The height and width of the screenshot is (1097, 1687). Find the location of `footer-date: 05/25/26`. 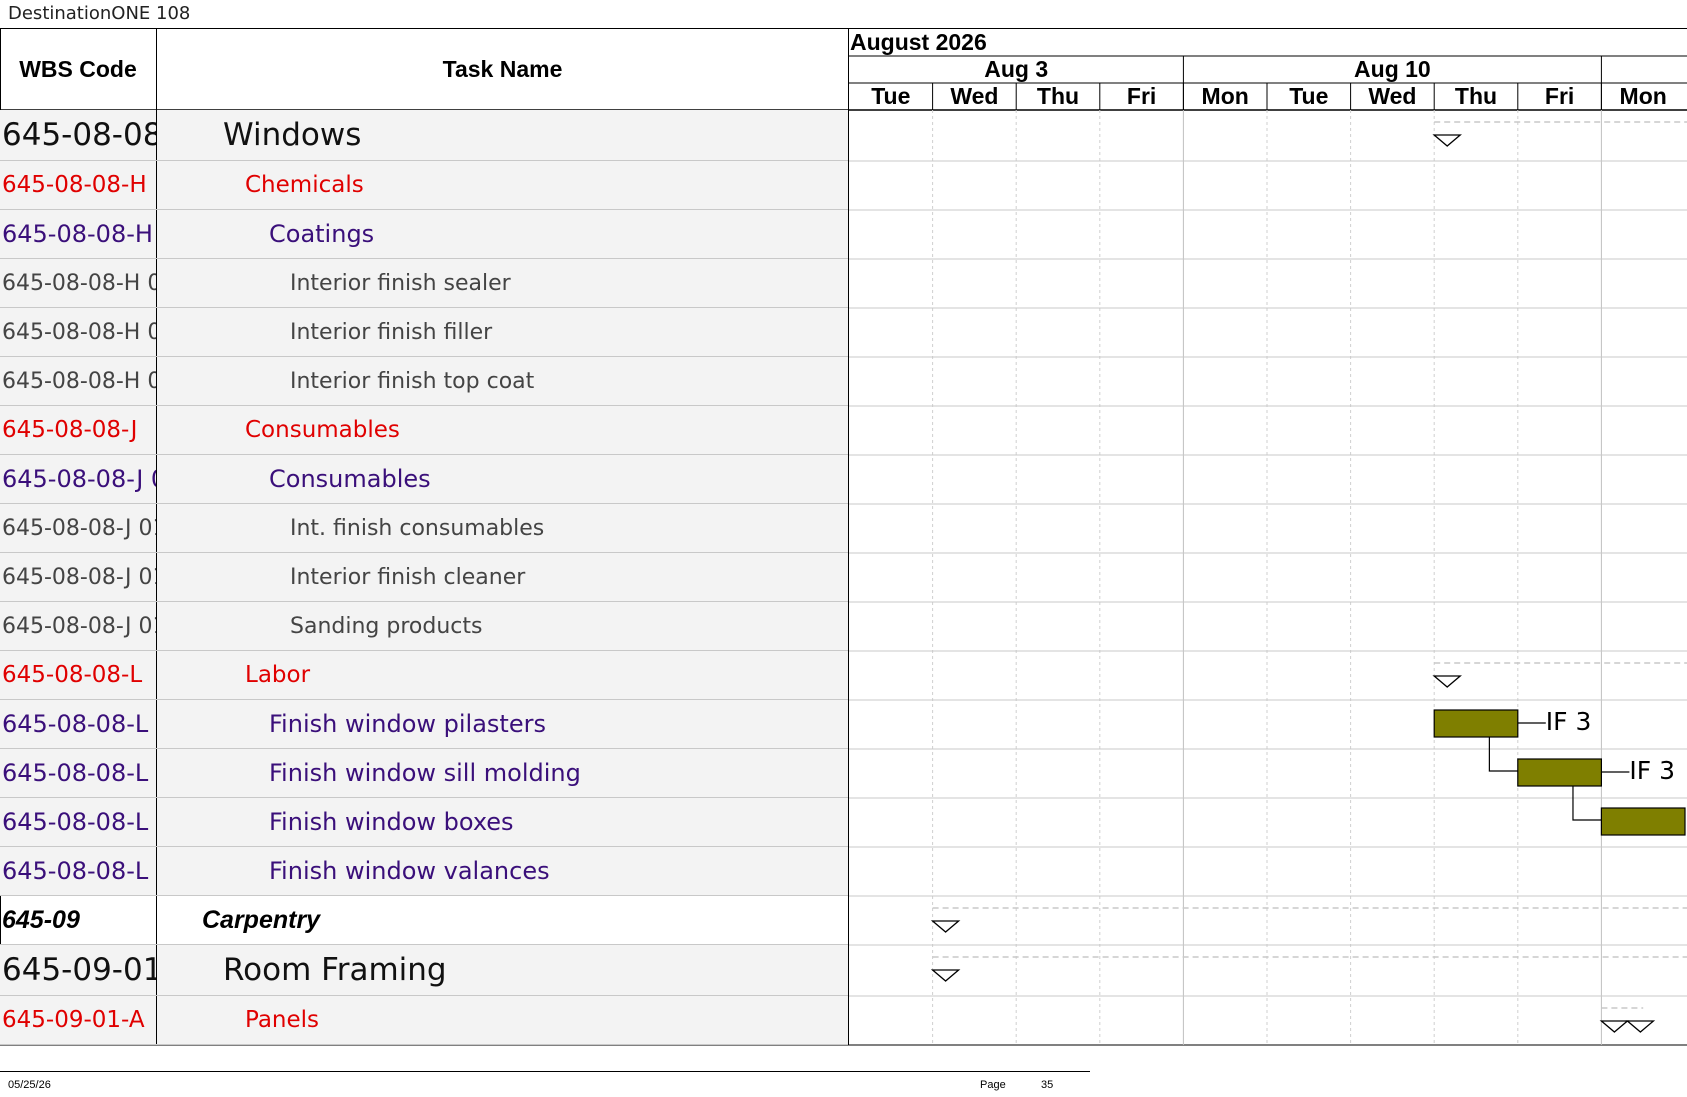

footer-date: 05/25/26 is located at coordinates (29, 1085).